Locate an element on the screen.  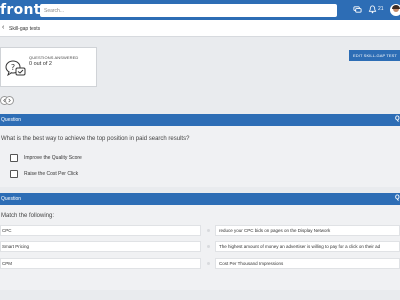
question-bubbles-icon: ? is located at coordinates (15, 68).